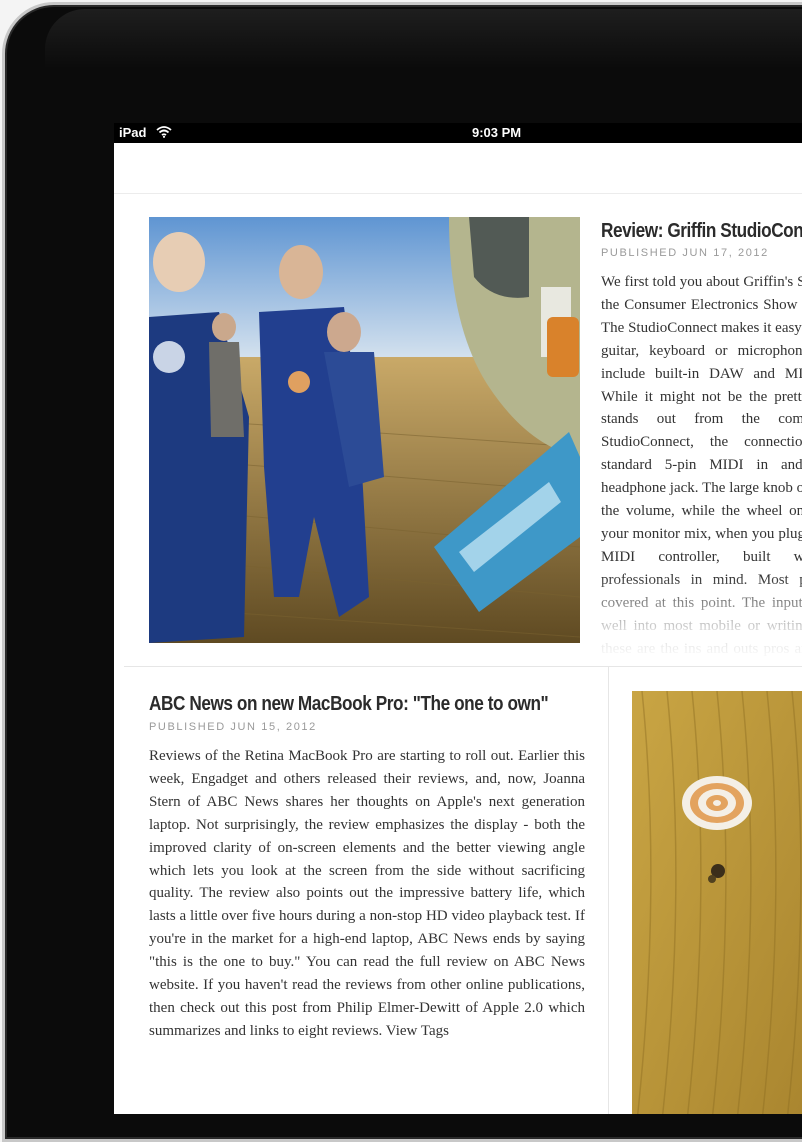 Image resolution: width=802 pixels, height=1142 pixels. What do you see at coordinates (463, 666) in the screenshot?
I see `row-divider` at bounding box center [463, 666].